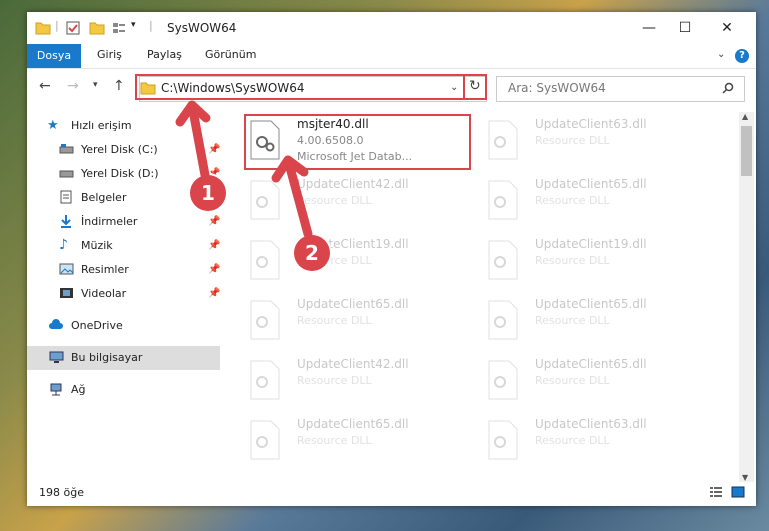  I want to click on arrow-to-dll-file, so click(292, 197).